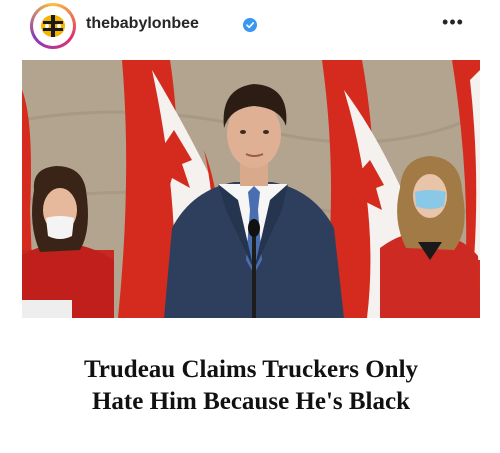 This screenshot has height=453, width=500. I want to click on headline-line-1: Trudeau Claims Truckers Only, so click(251, 369).